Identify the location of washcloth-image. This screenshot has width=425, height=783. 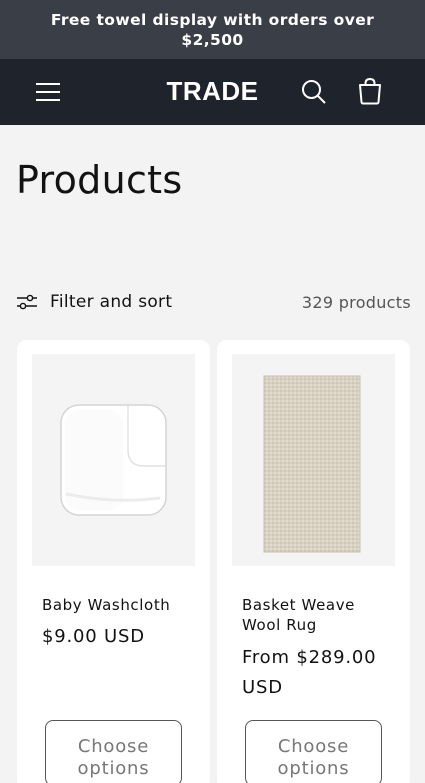
(113, 460).